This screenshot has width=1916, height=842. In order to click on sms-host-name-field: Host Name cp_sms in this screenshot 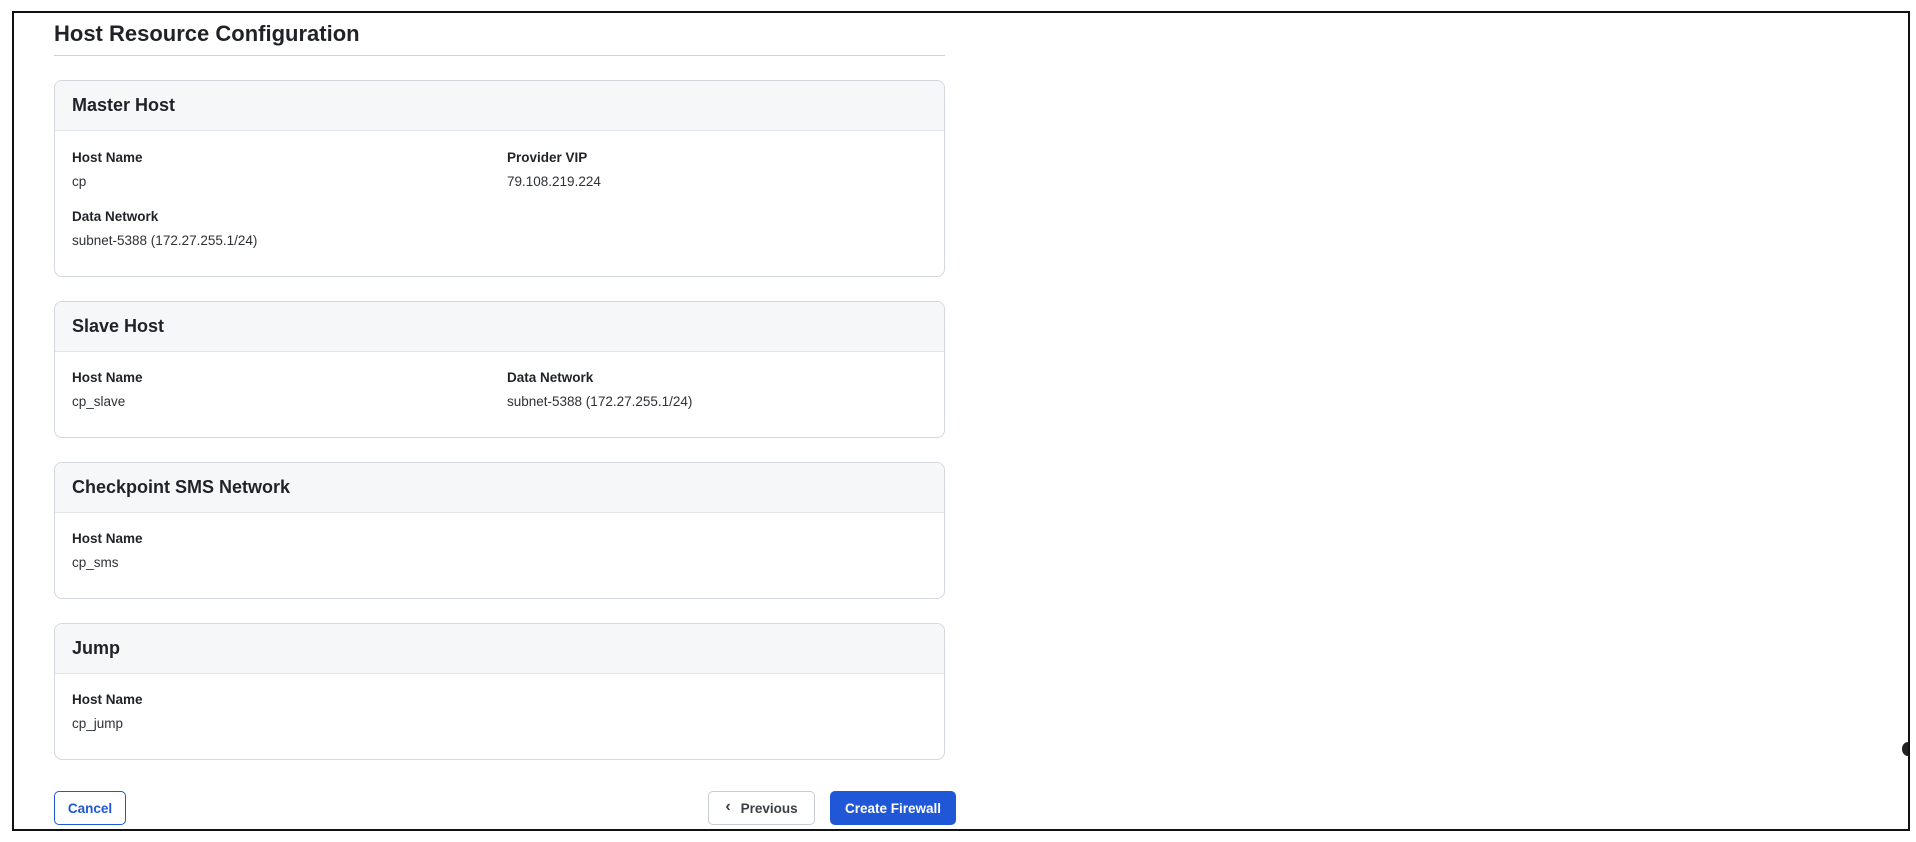, I will do `click(107, 551)`.